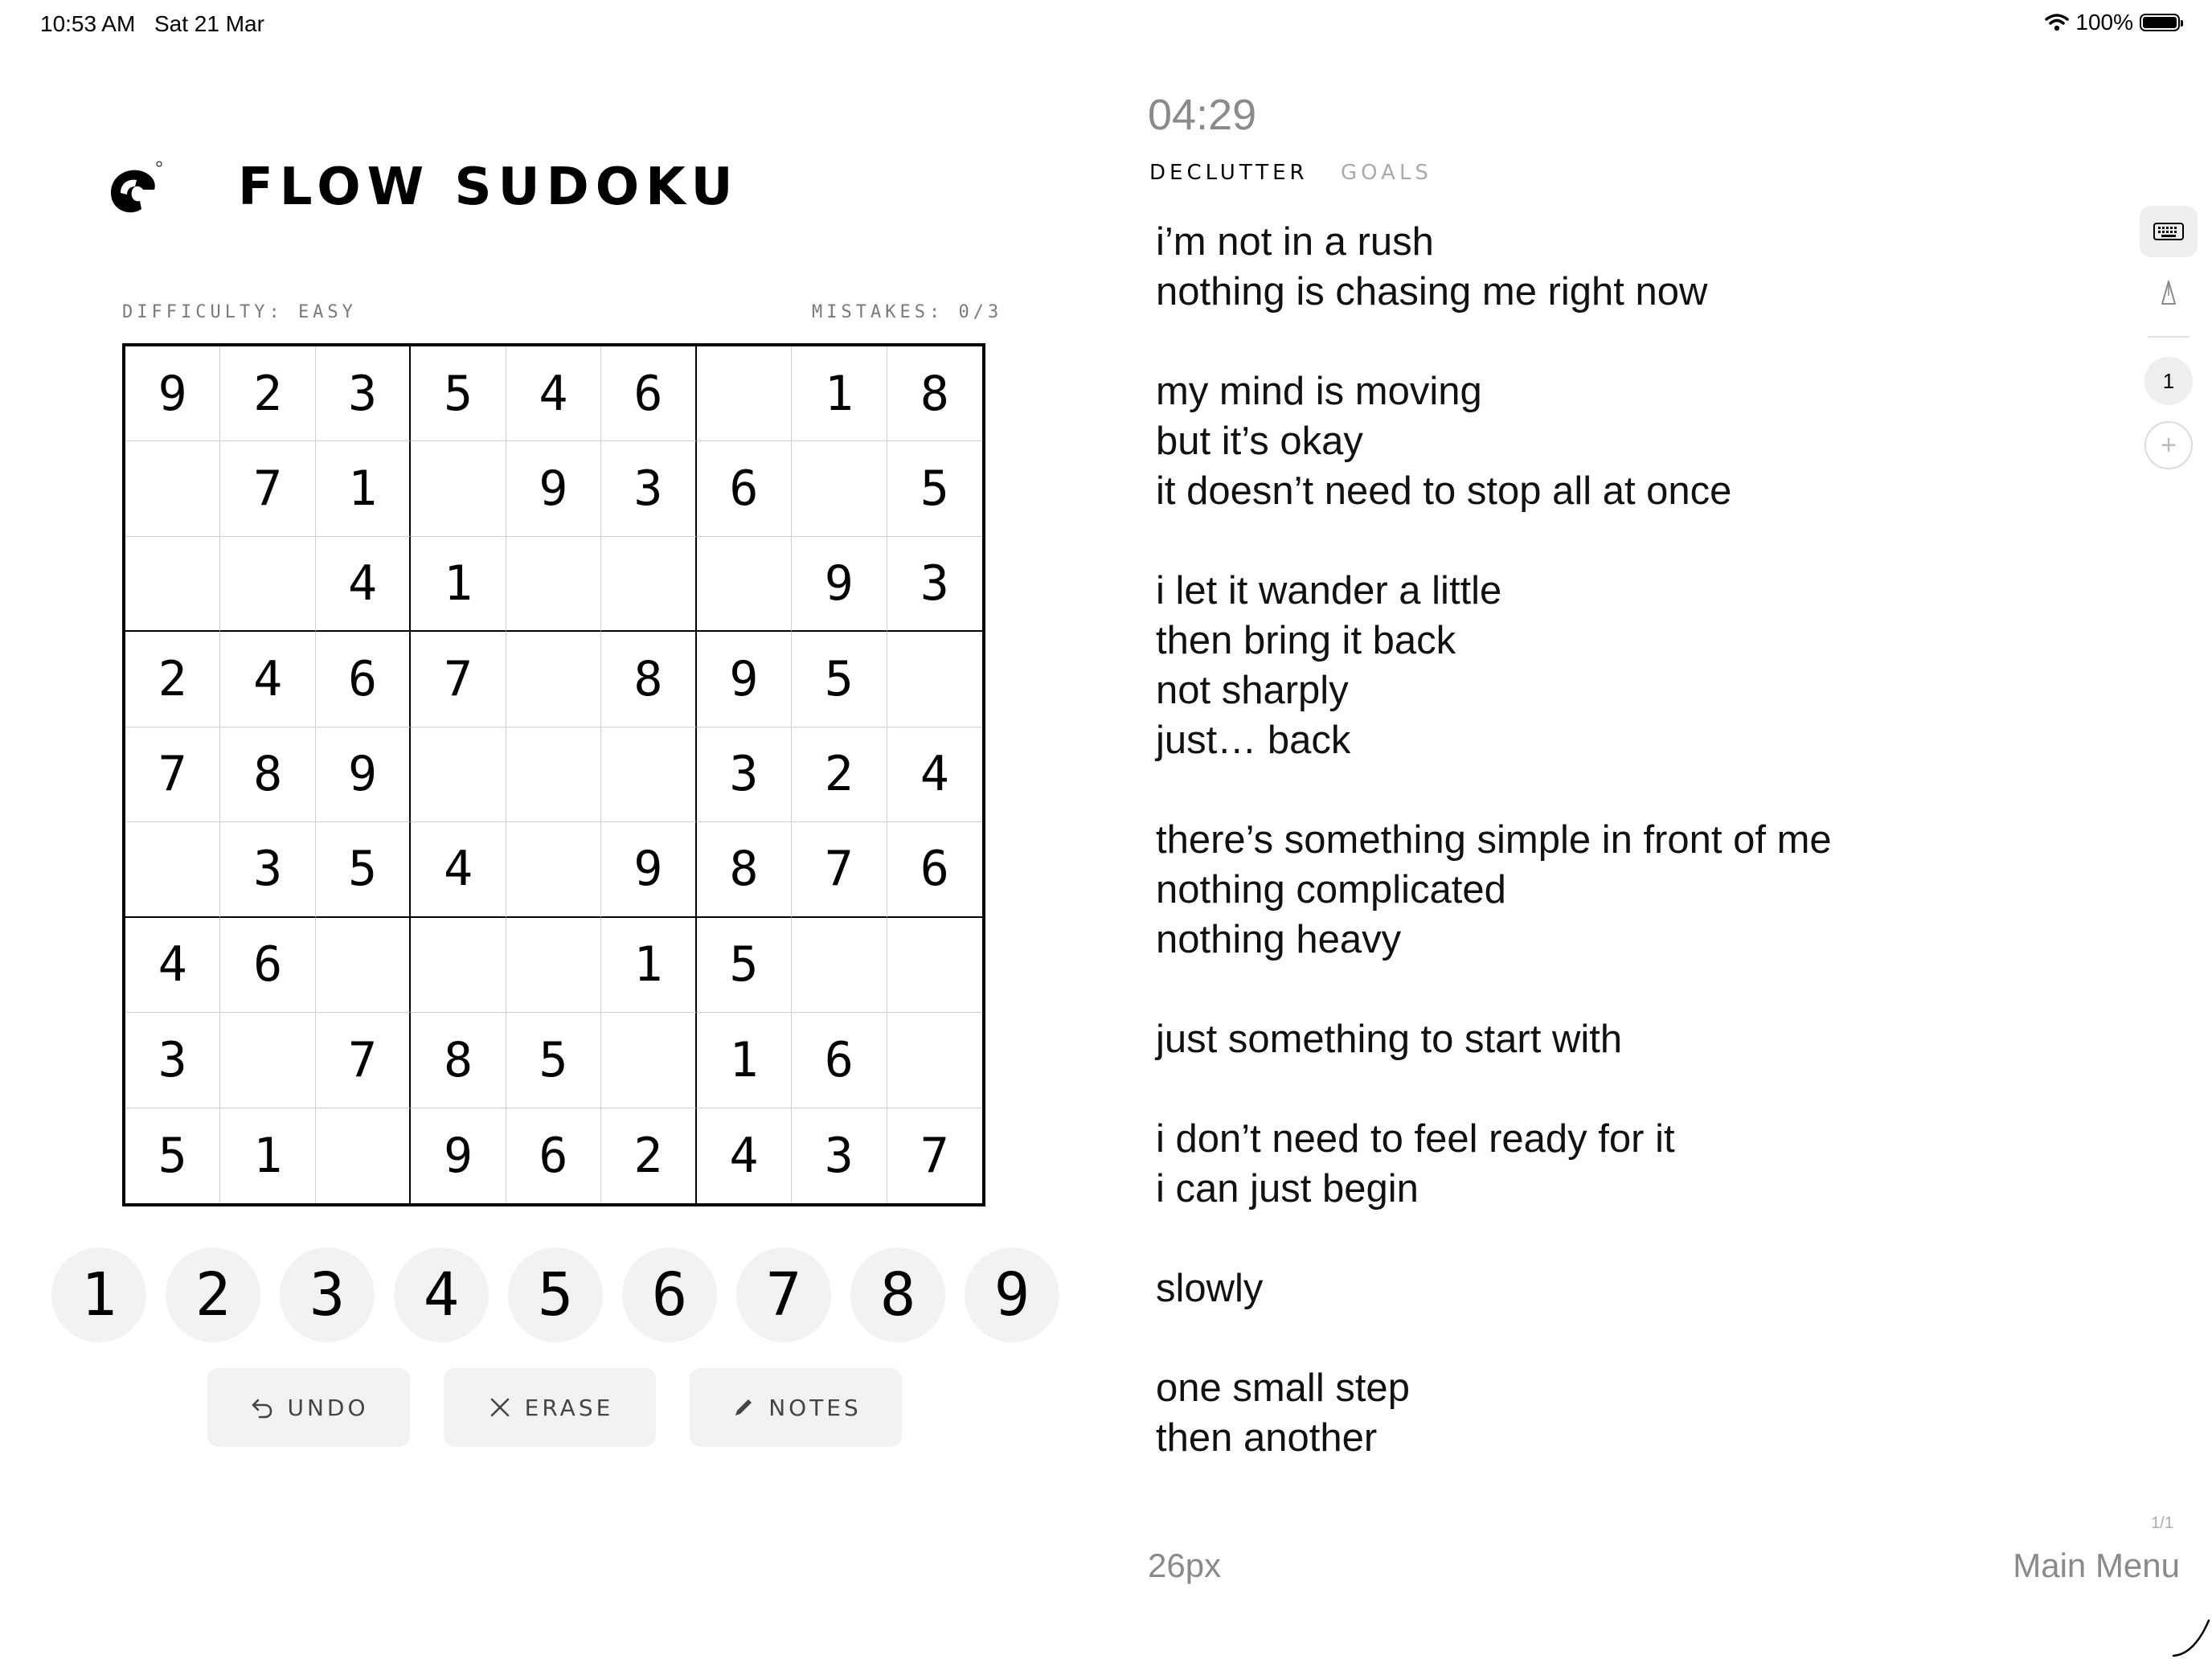 The height and width of the screenshot is (1659, 2212). Describe the element at coordinates (669, 1294) in the screenshot. I see `number-button-6: 6` at that location.